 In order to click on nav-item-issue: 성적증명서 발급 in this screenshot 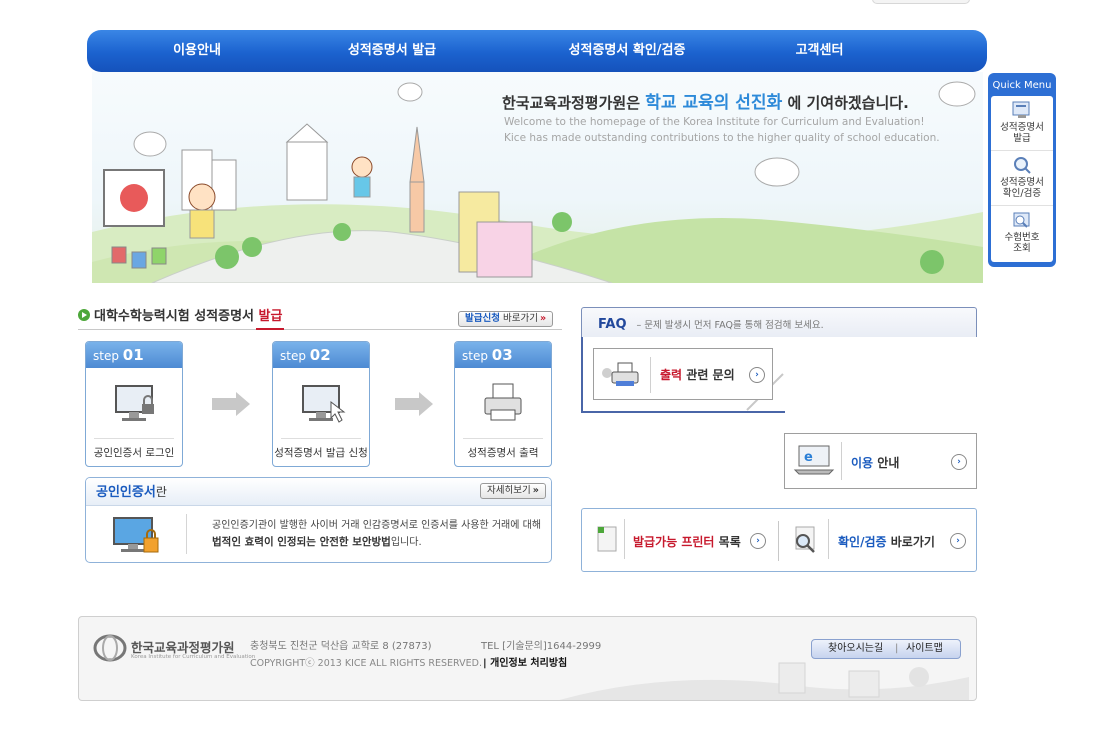, I will do `click(392, 51)`.